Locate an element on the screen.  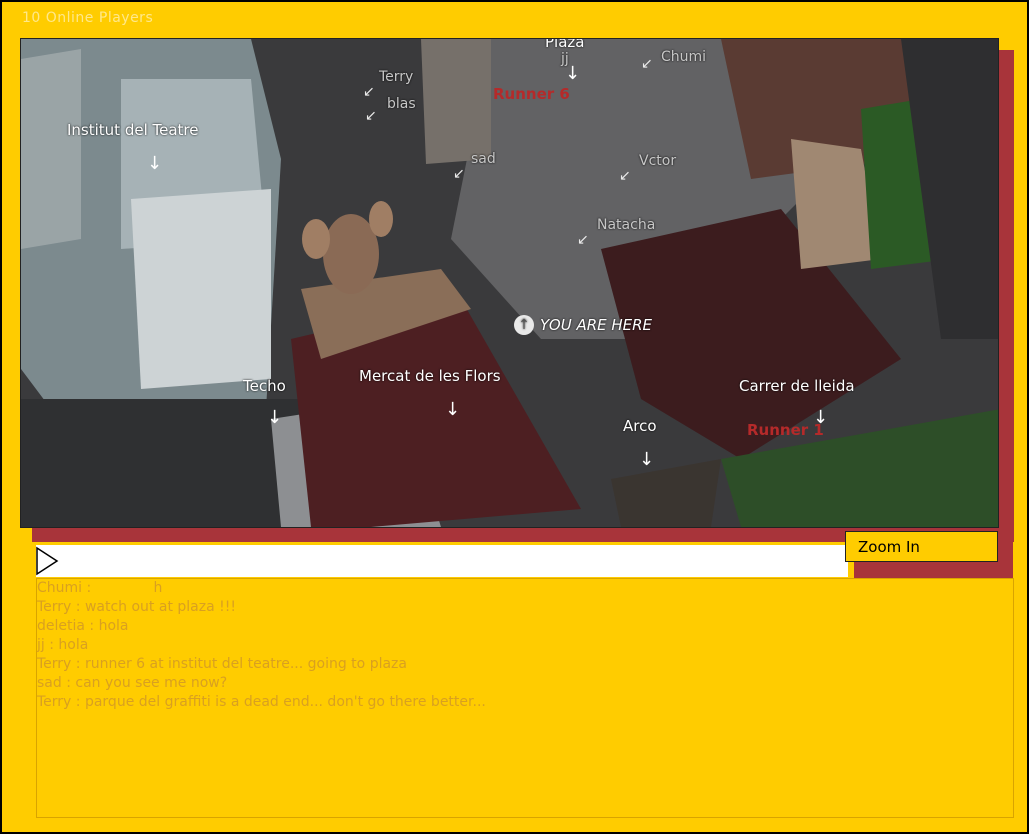
chat-message: Chumi : h is located at coordinates (100, 588).